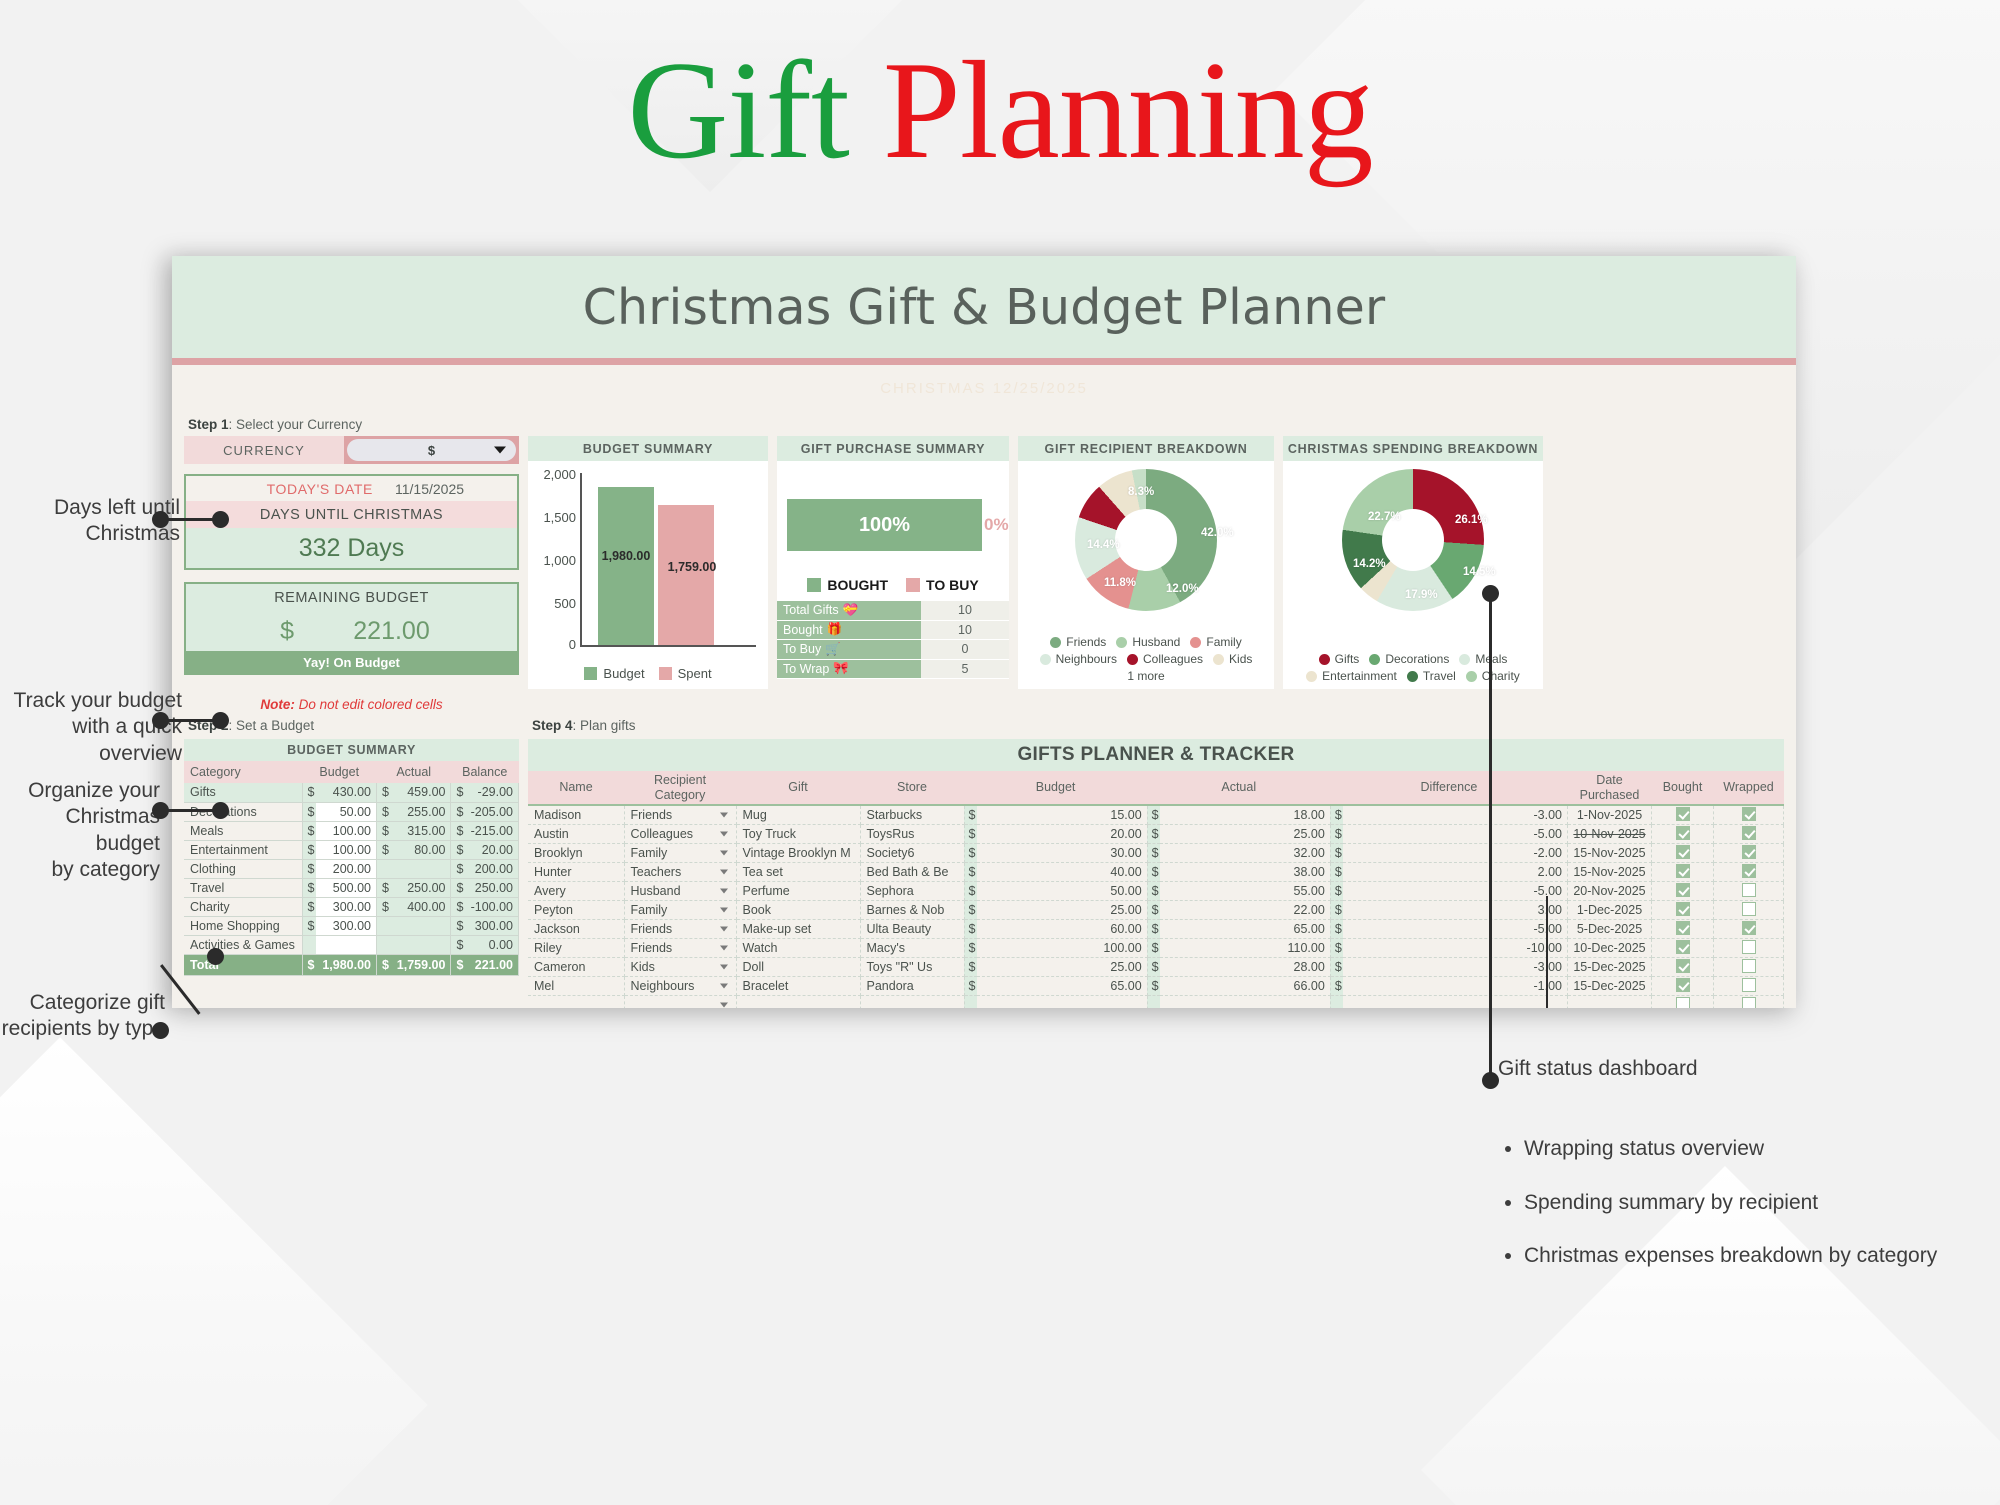  Describe the element at coordinates (1062, 872) in the screenshot. I see `cell-budget: 40.00` at that location.